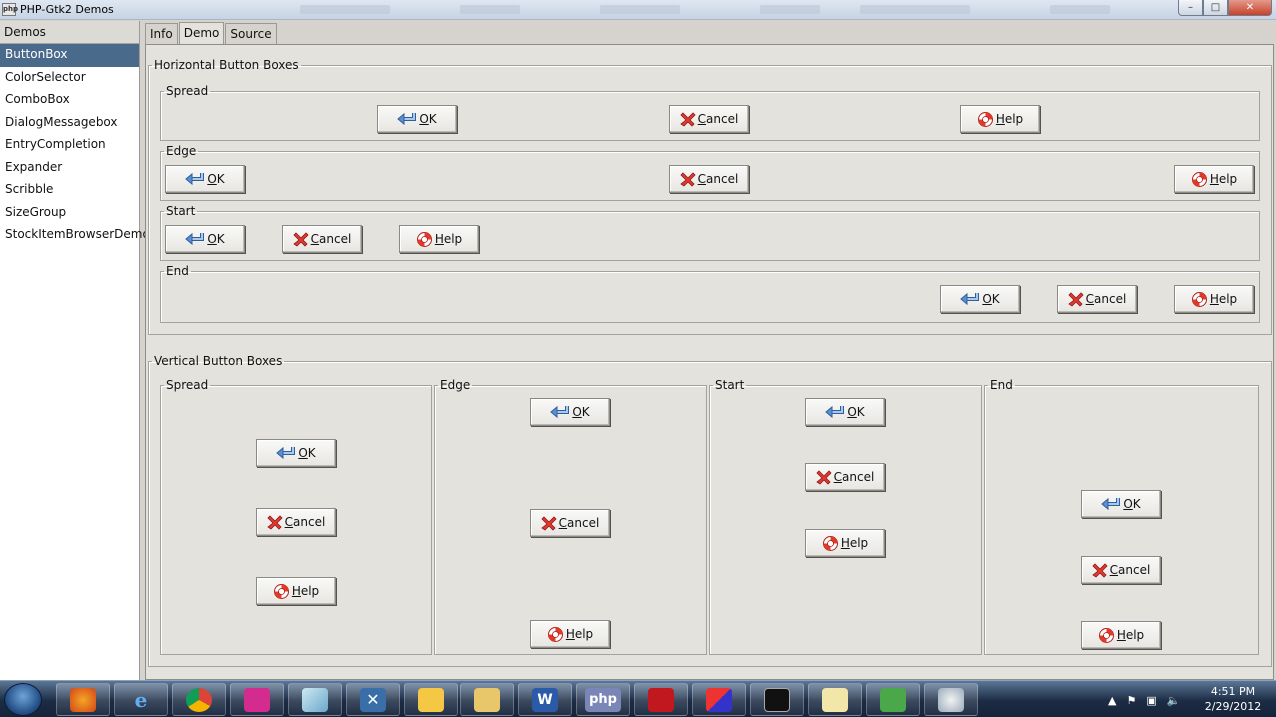 This screenshot has height=717, width=1276. Describe the element at coordinates (69, 123) in the screenshot. I see `list-item-dialogmessagebox: DialogMessagebox` at that location.